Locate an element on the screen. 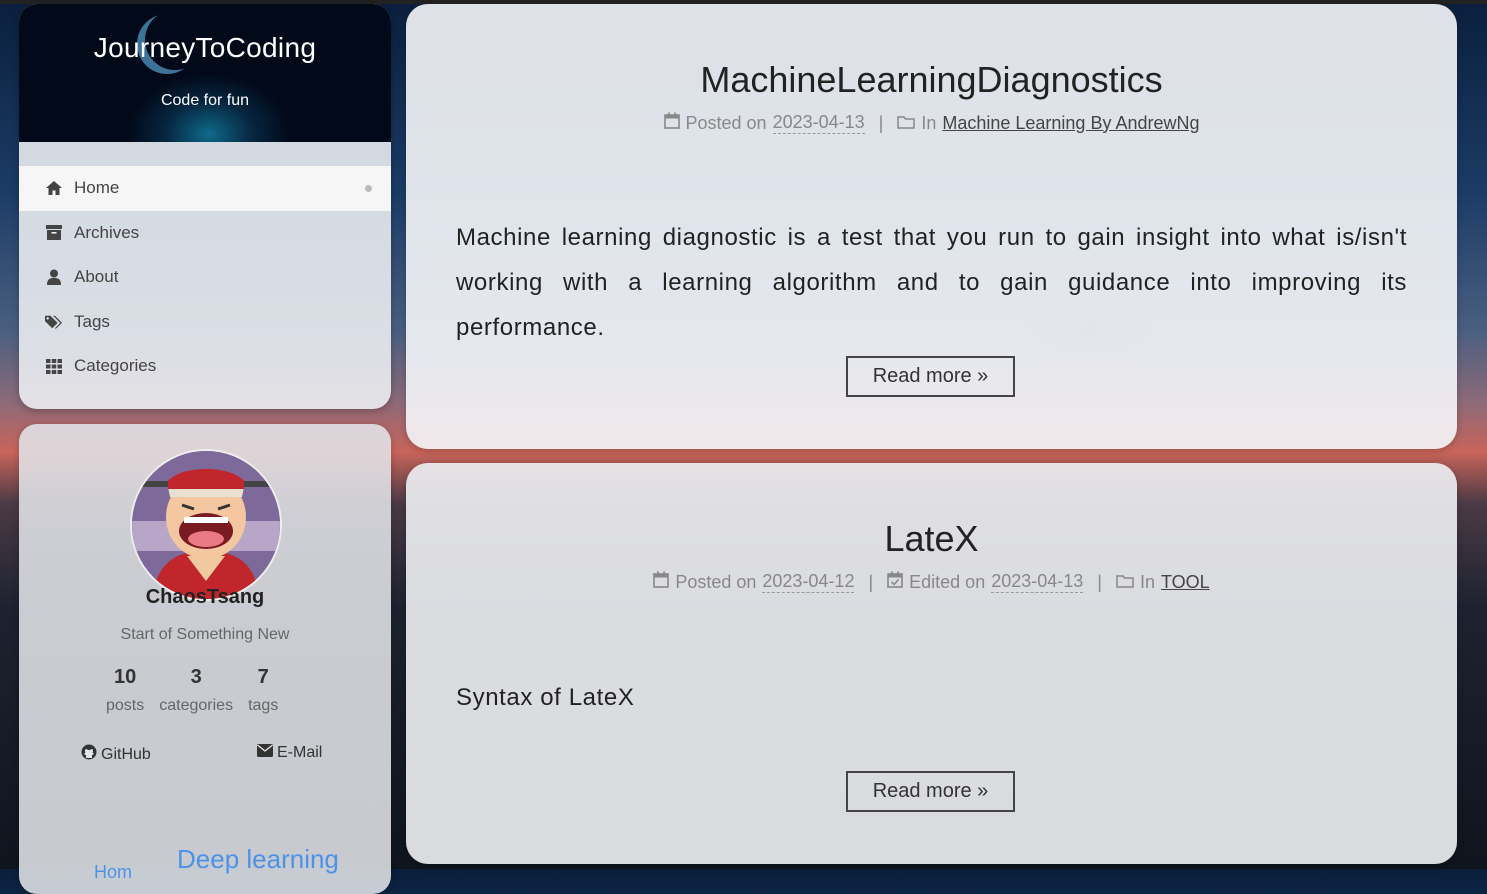 This screenshot has width=1487, height=894. envelope-icon is located at coordinates (265, 753).